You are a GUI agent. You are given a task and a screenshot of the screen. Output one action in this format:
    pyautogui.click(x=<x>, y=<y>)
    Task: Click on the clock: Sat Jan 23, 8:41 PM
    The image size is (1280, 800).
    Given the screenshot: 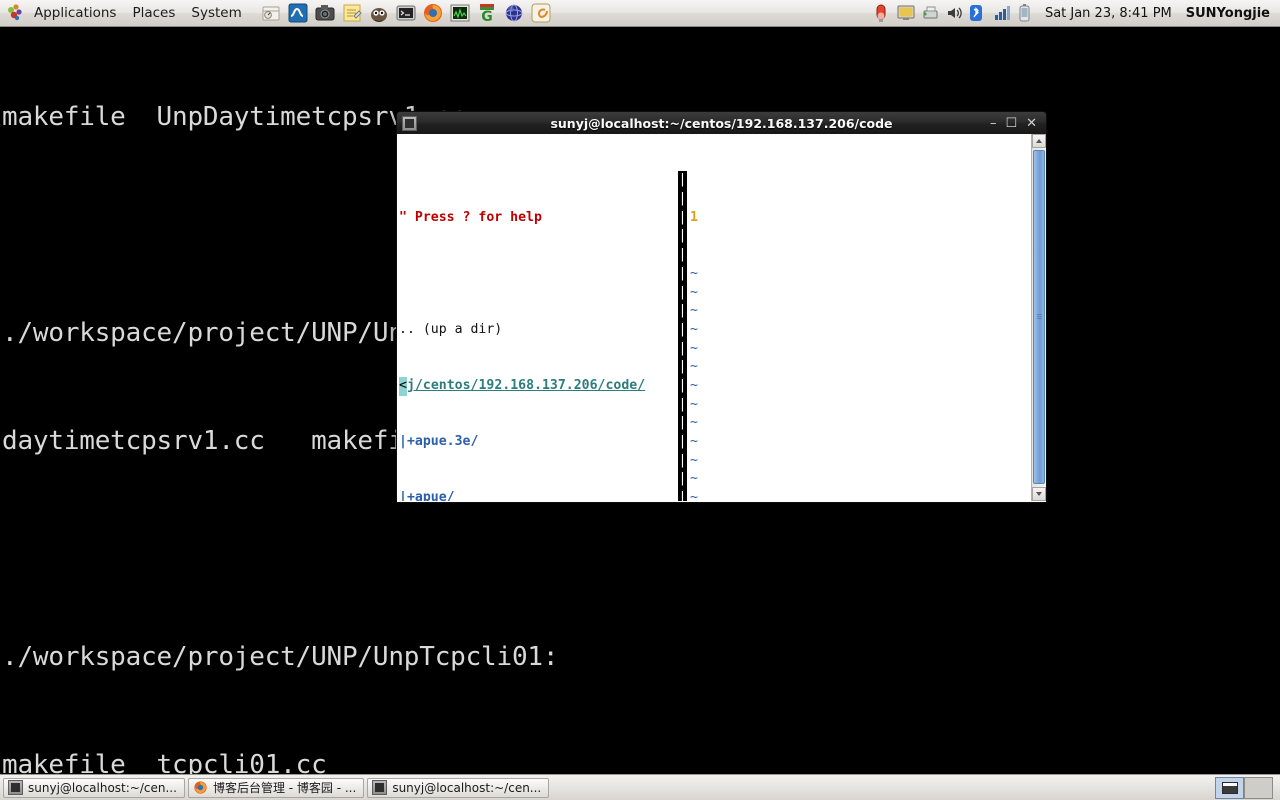 What is the action you would take?
    pyautogui.click(x=1108, y=13)
    